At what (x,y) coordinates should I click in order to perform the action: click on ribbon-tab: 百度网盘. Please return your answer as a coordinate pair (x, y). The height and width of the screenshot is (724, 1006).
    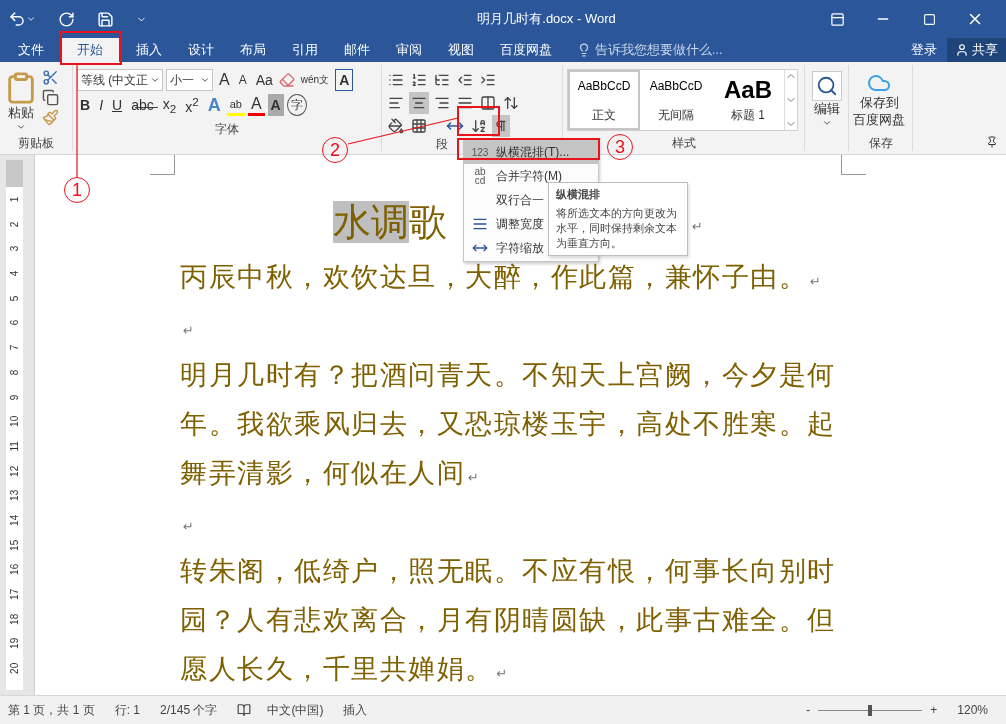
    Looking at the image, I should click on (526, 50).